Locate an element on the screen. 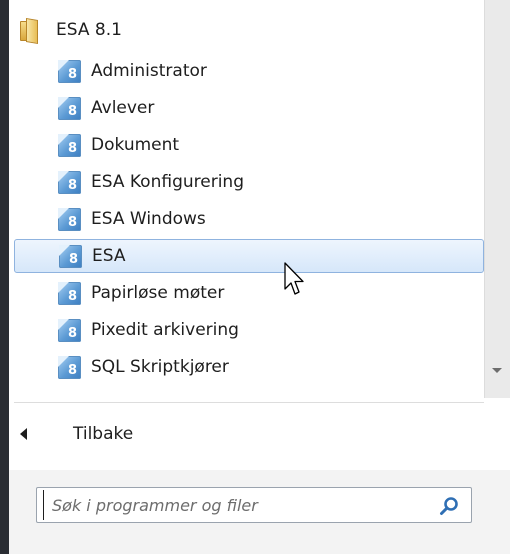  taskbar-edge is located at coordinates (4, 277).